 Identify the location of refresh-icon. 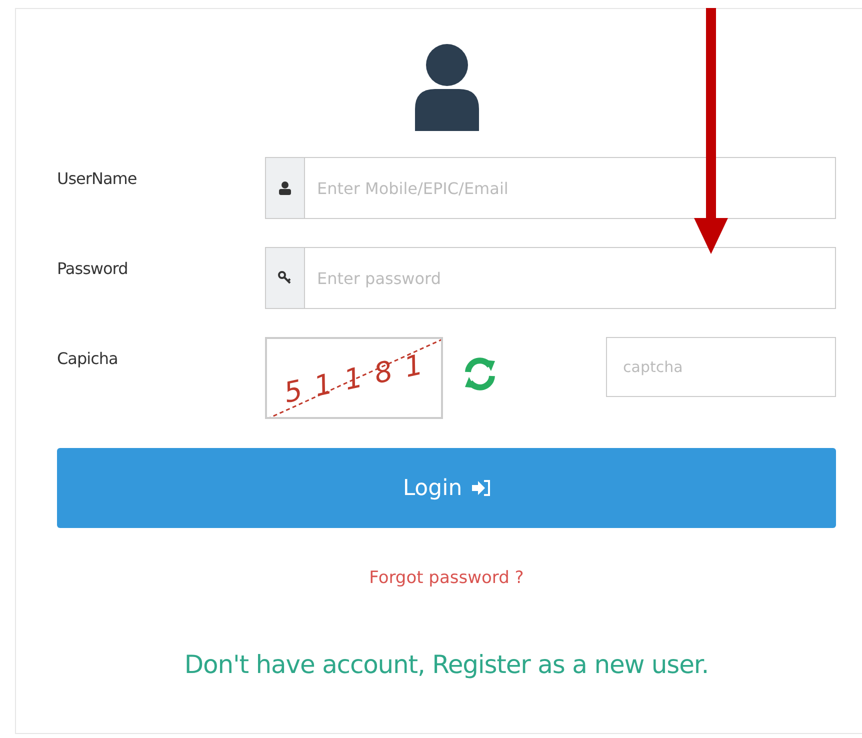
(480, 374).